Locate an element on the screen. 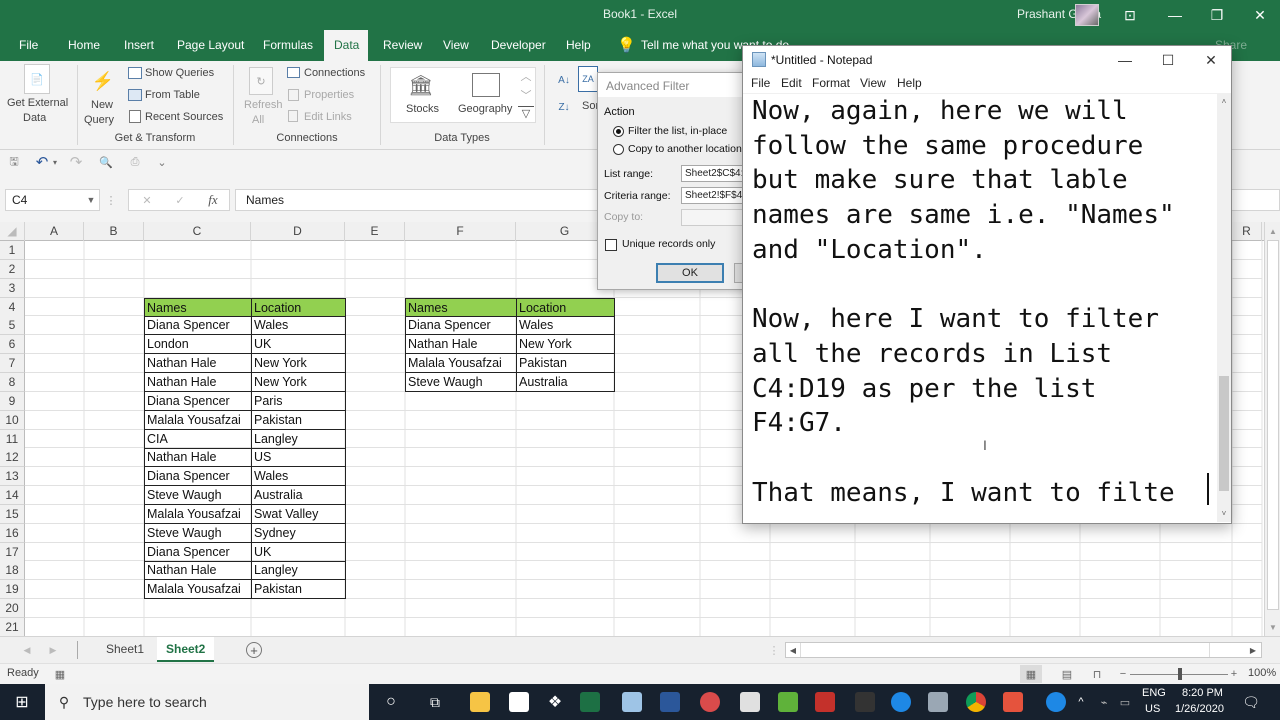  taskbar-search-box: ⚲ Type here to search is located at coordinates (207, 702).